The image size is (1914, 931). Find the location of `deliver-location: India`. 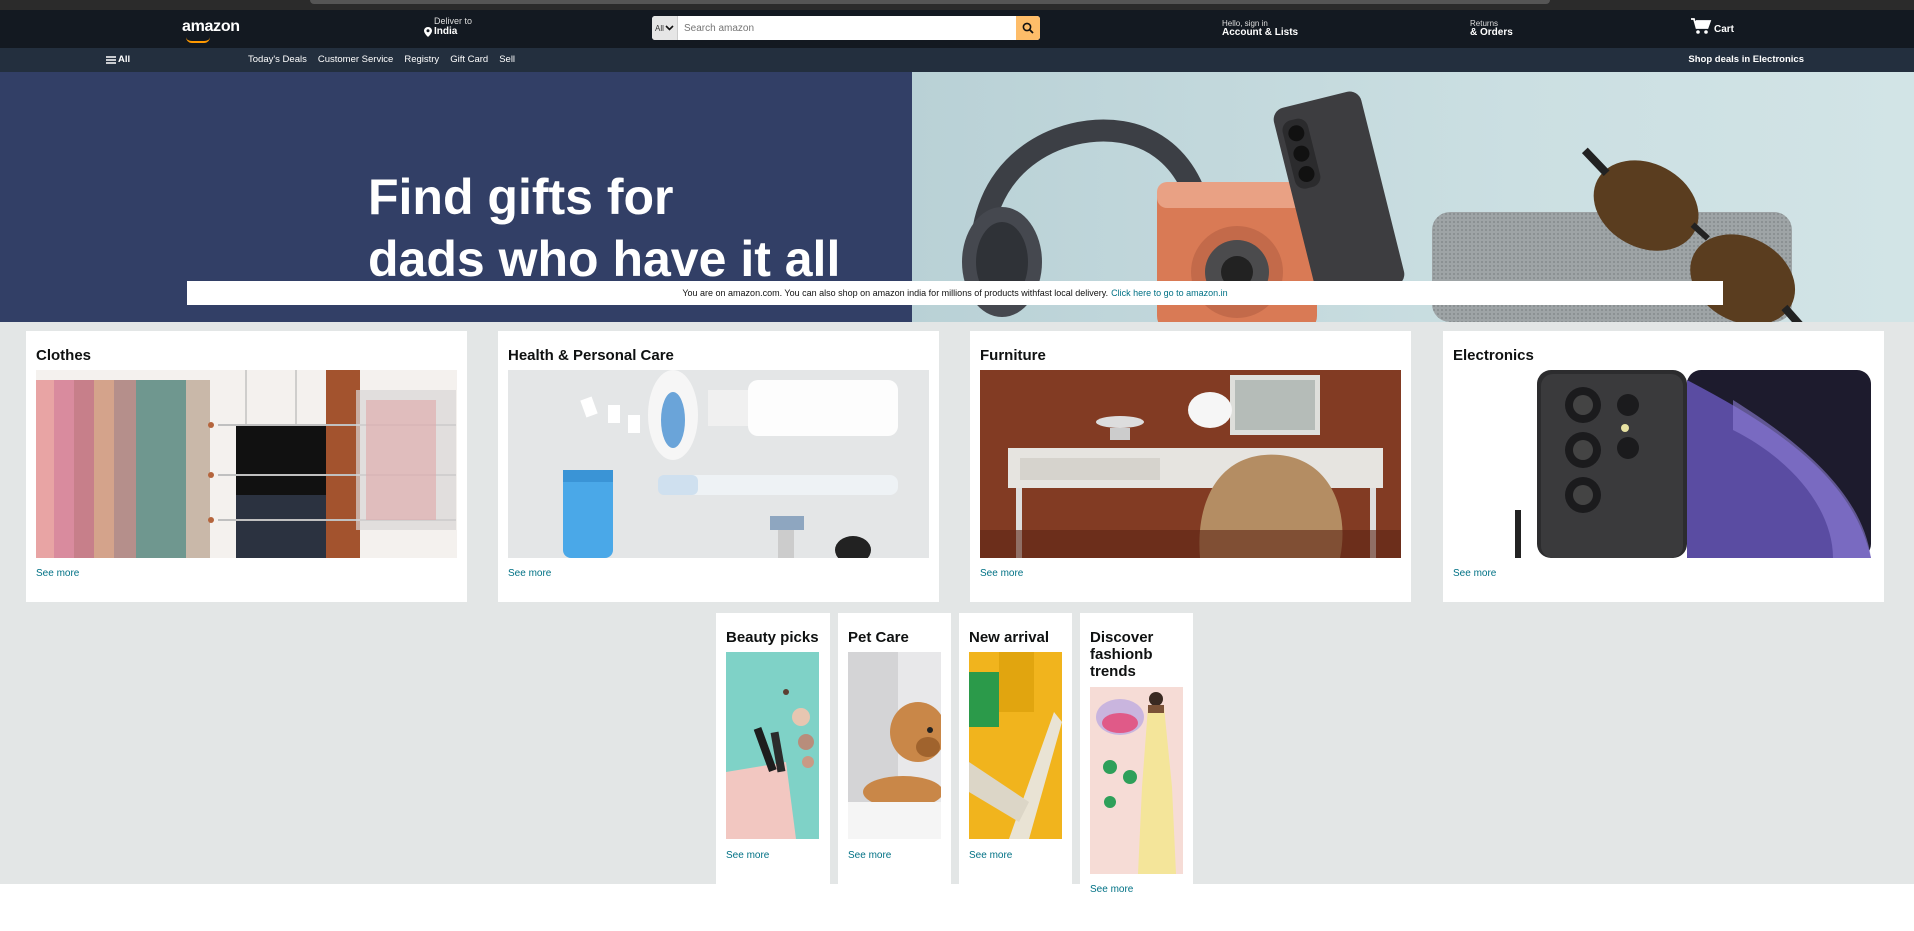

deliver-location: India is located at coordinates (446, 31).